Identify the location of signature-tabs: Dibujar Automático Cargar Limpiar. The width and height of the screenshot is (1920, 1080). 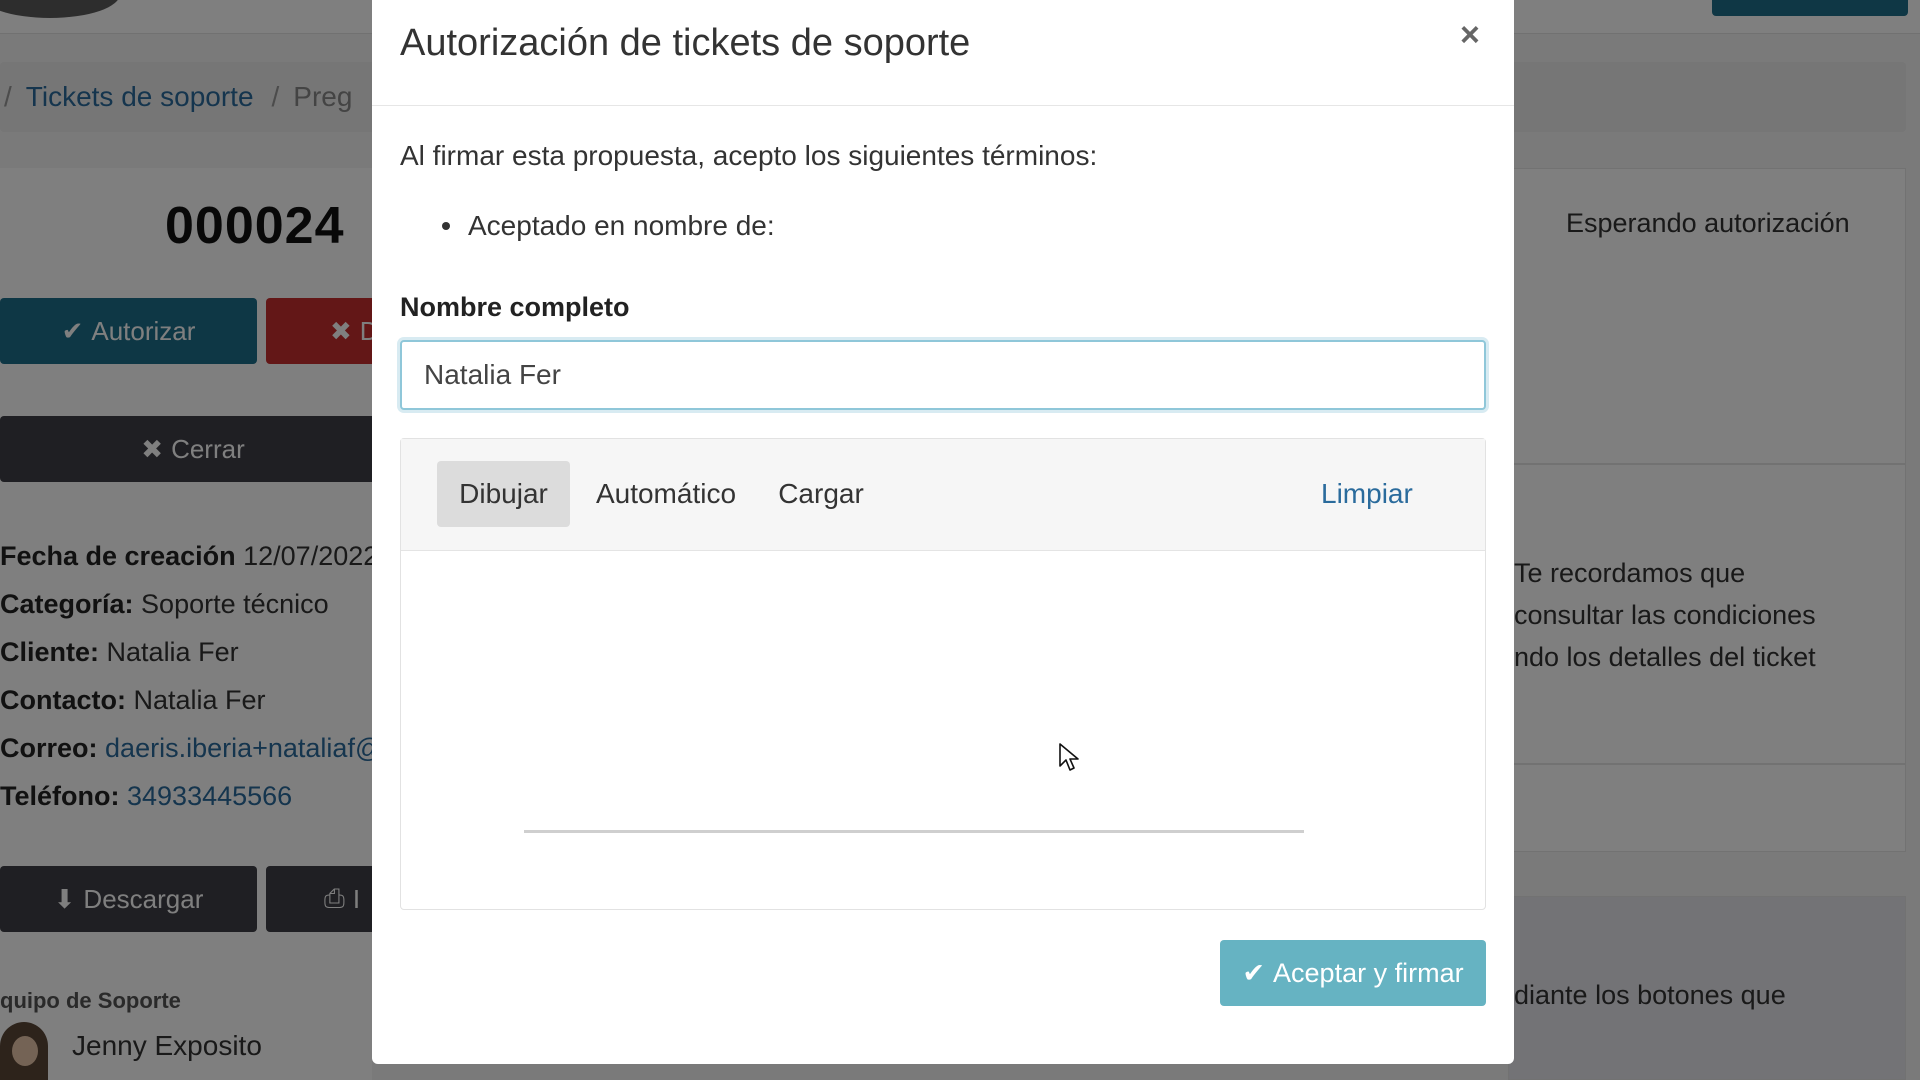
(943, 495).